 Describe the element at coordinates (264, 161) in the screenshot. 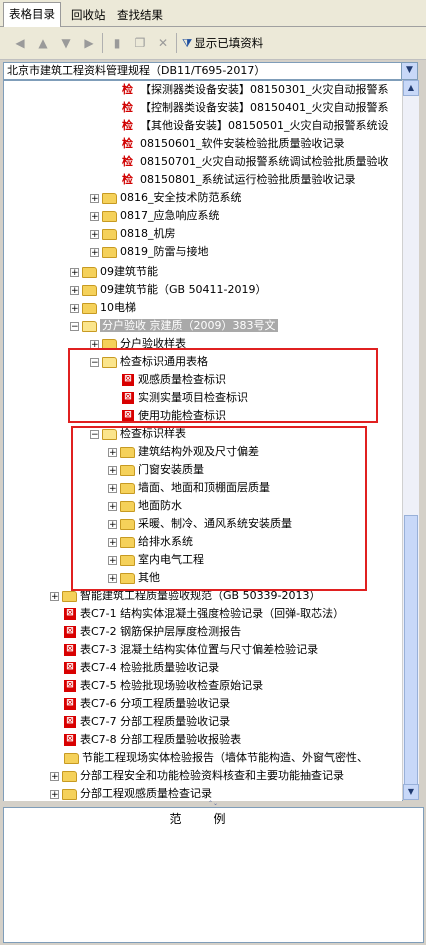

I see `tree-item-label: 08150701_火灾自动报警系统调试检验批质量验收` at that location.